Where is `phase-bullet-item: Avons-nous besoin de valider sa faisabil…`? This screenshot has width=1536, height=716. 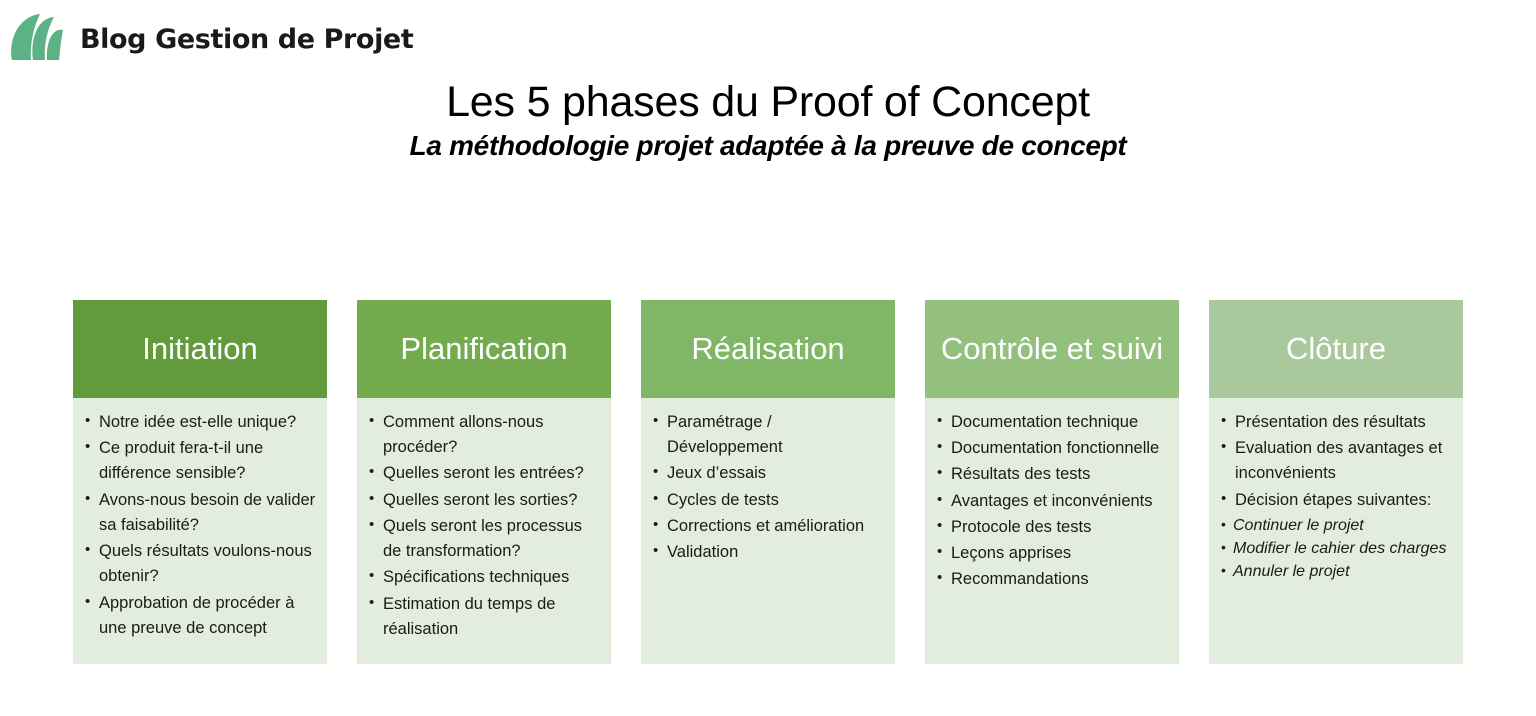
phase-bullet-item: Avons-nous besoin de valider sa faisabil… is located at coordinates (200, 513).